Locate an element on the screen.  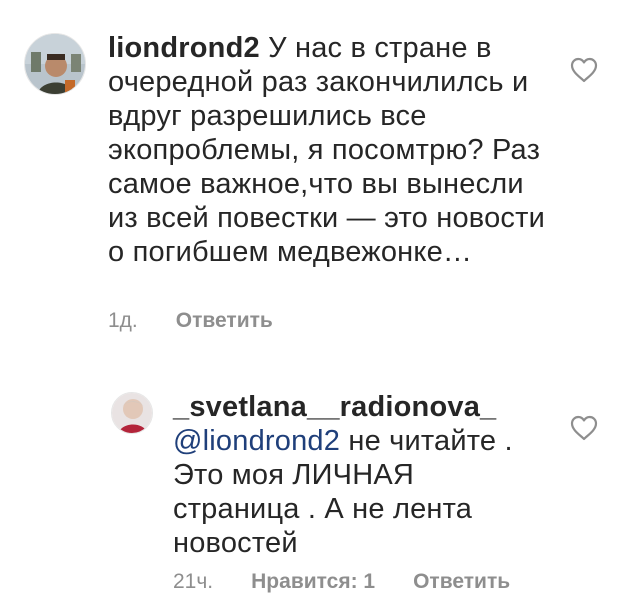
comment-meta: 21ч. Нравится: 1 Ответить is located at coordinates (341, 582).